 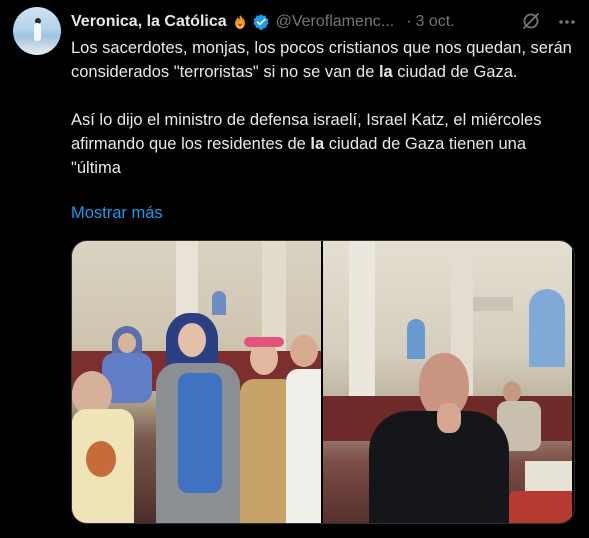 I want to click on avatar-figure, so click(x=37, y=32).